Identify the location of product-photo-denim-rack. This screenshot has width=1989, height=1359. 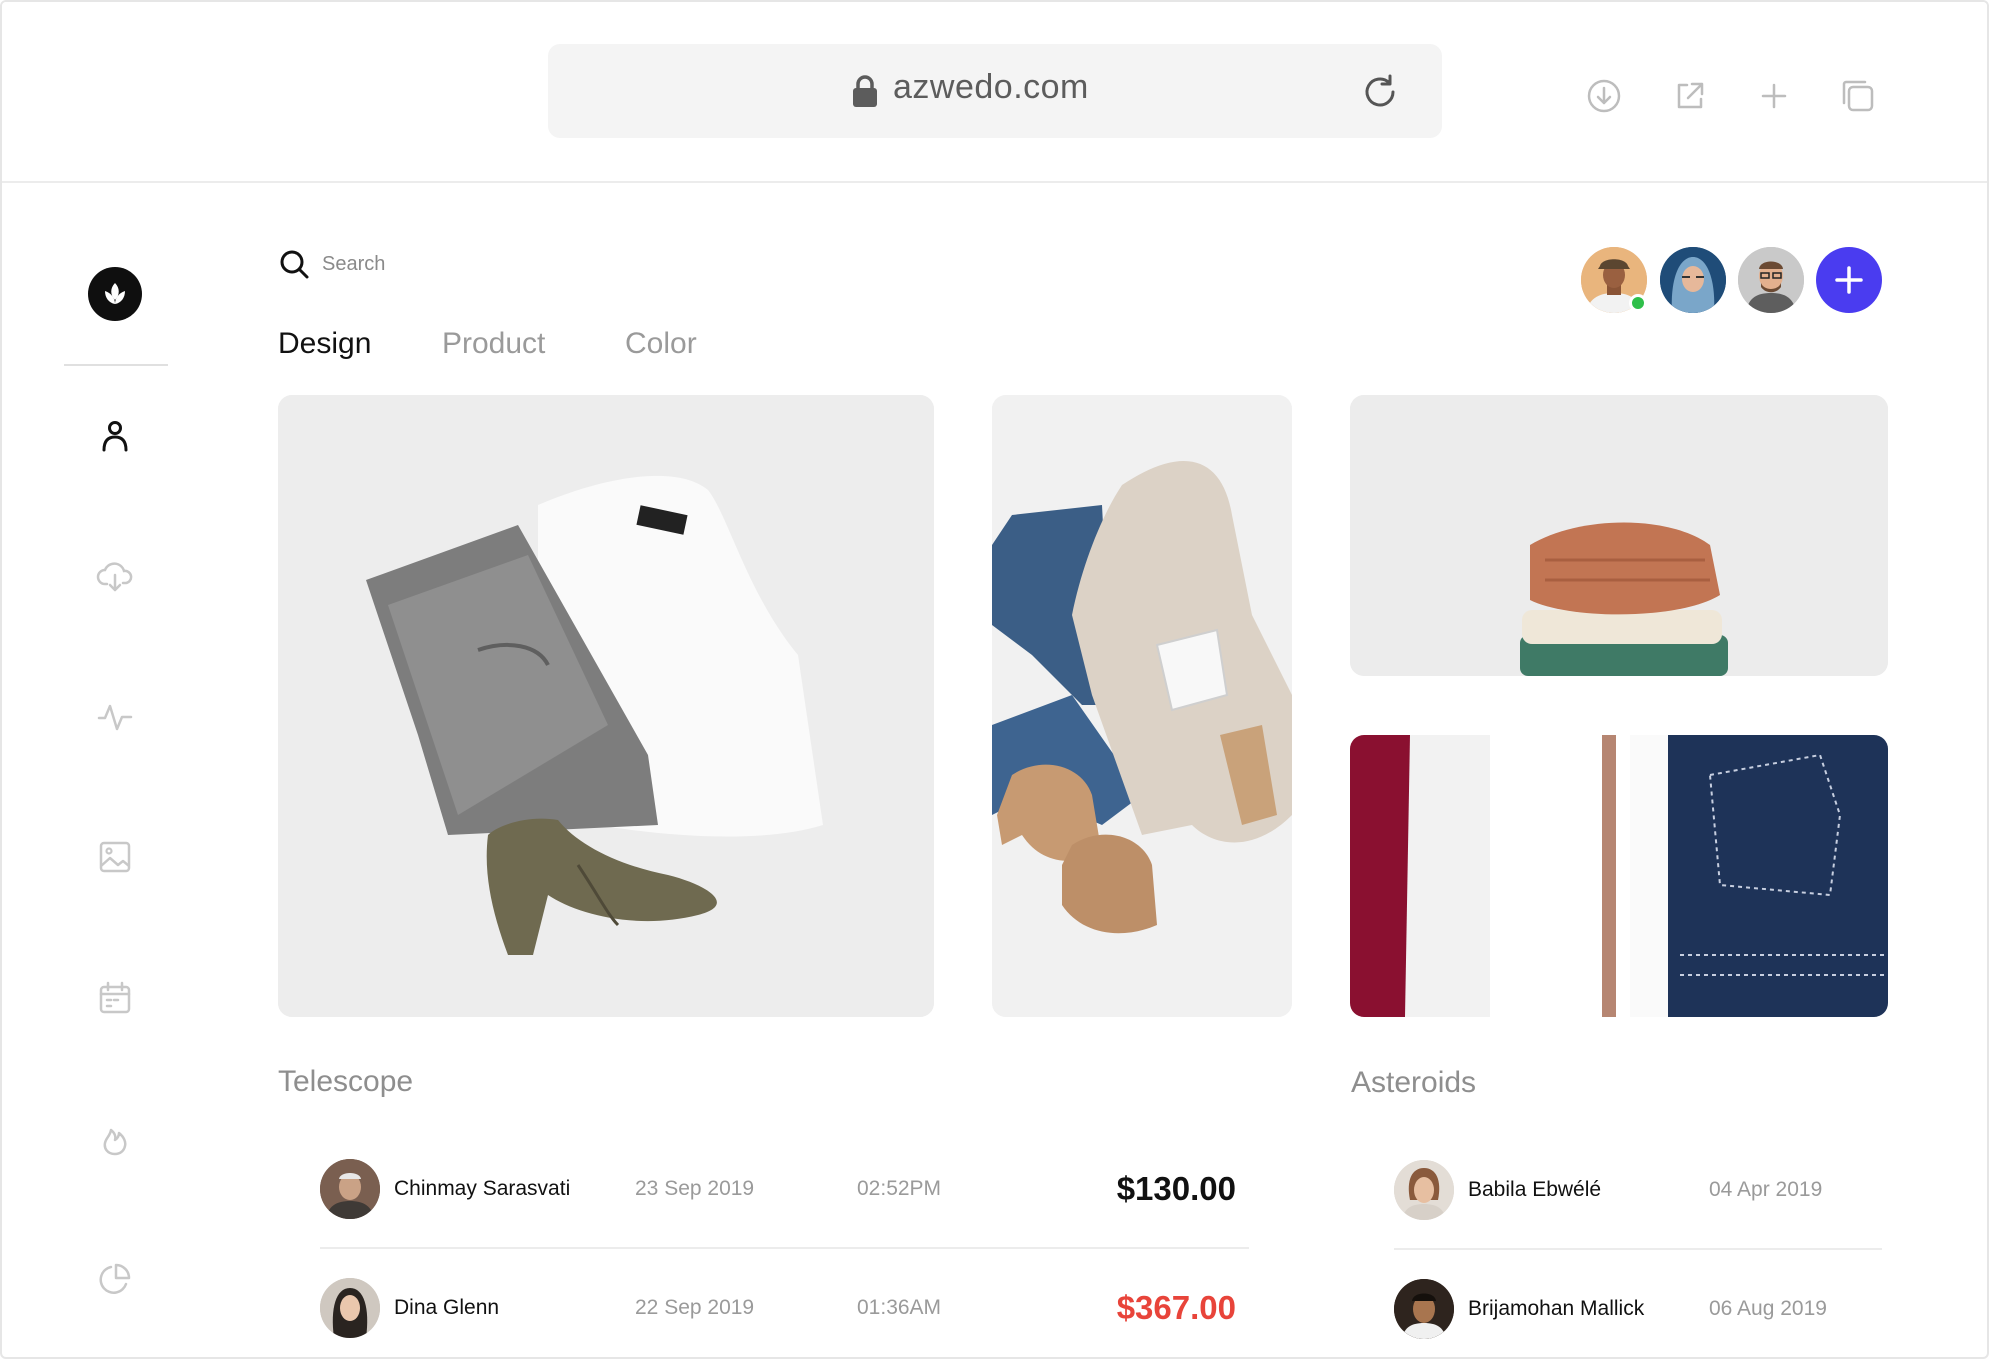
(1619, 876).